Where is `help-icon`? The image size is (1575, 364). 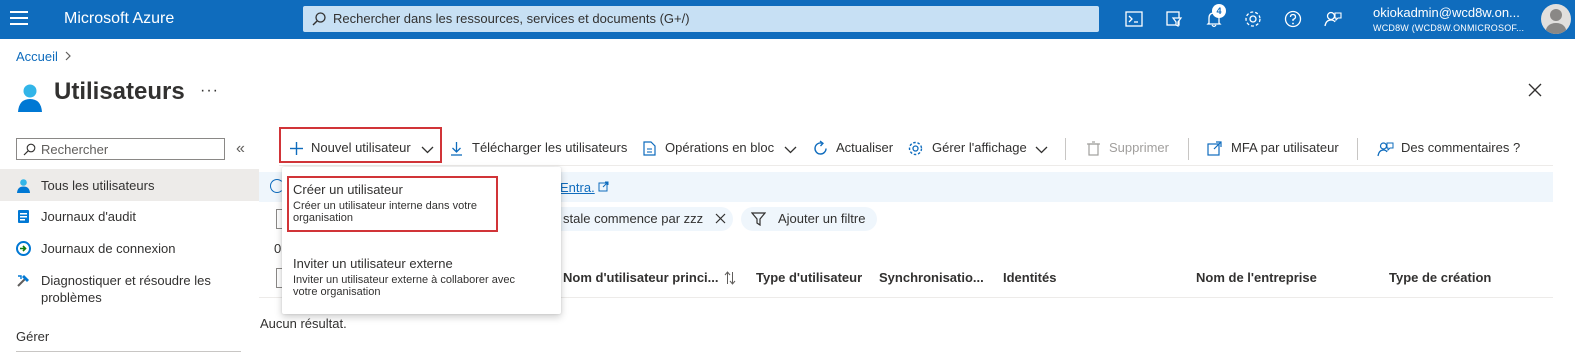 help-icon is located at coordinates (1293, 19).